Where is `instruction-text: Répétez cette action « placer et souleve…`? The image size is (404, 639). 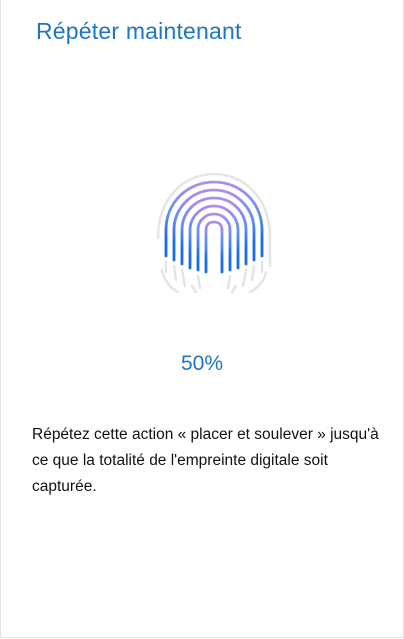
instruction-text: Répétez cette action « placer et souleve… is located at coordinates (205, 460).